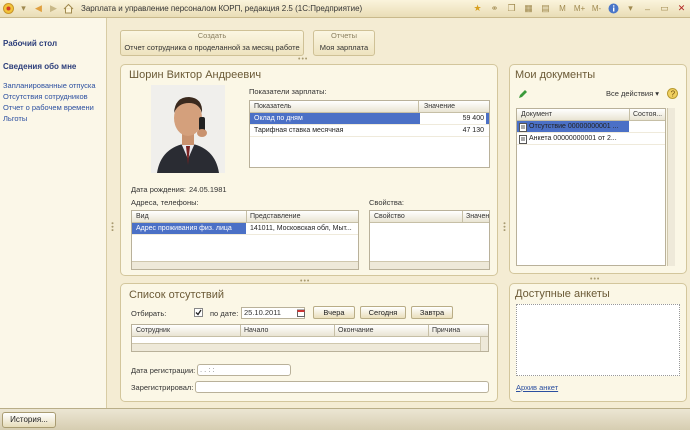 This screenshot has width=690, height=430. Describe the element at coordinates (149, 313) in the screenshot. I see `filter-label: Отбирать:` at that location.